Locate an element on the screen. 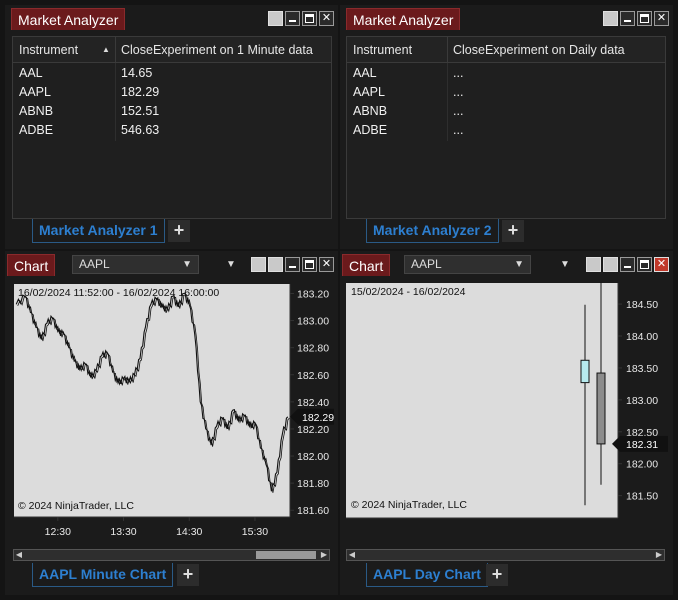  tab-bar: Market Analyzer 1 + is located at coordinates (171, 233).